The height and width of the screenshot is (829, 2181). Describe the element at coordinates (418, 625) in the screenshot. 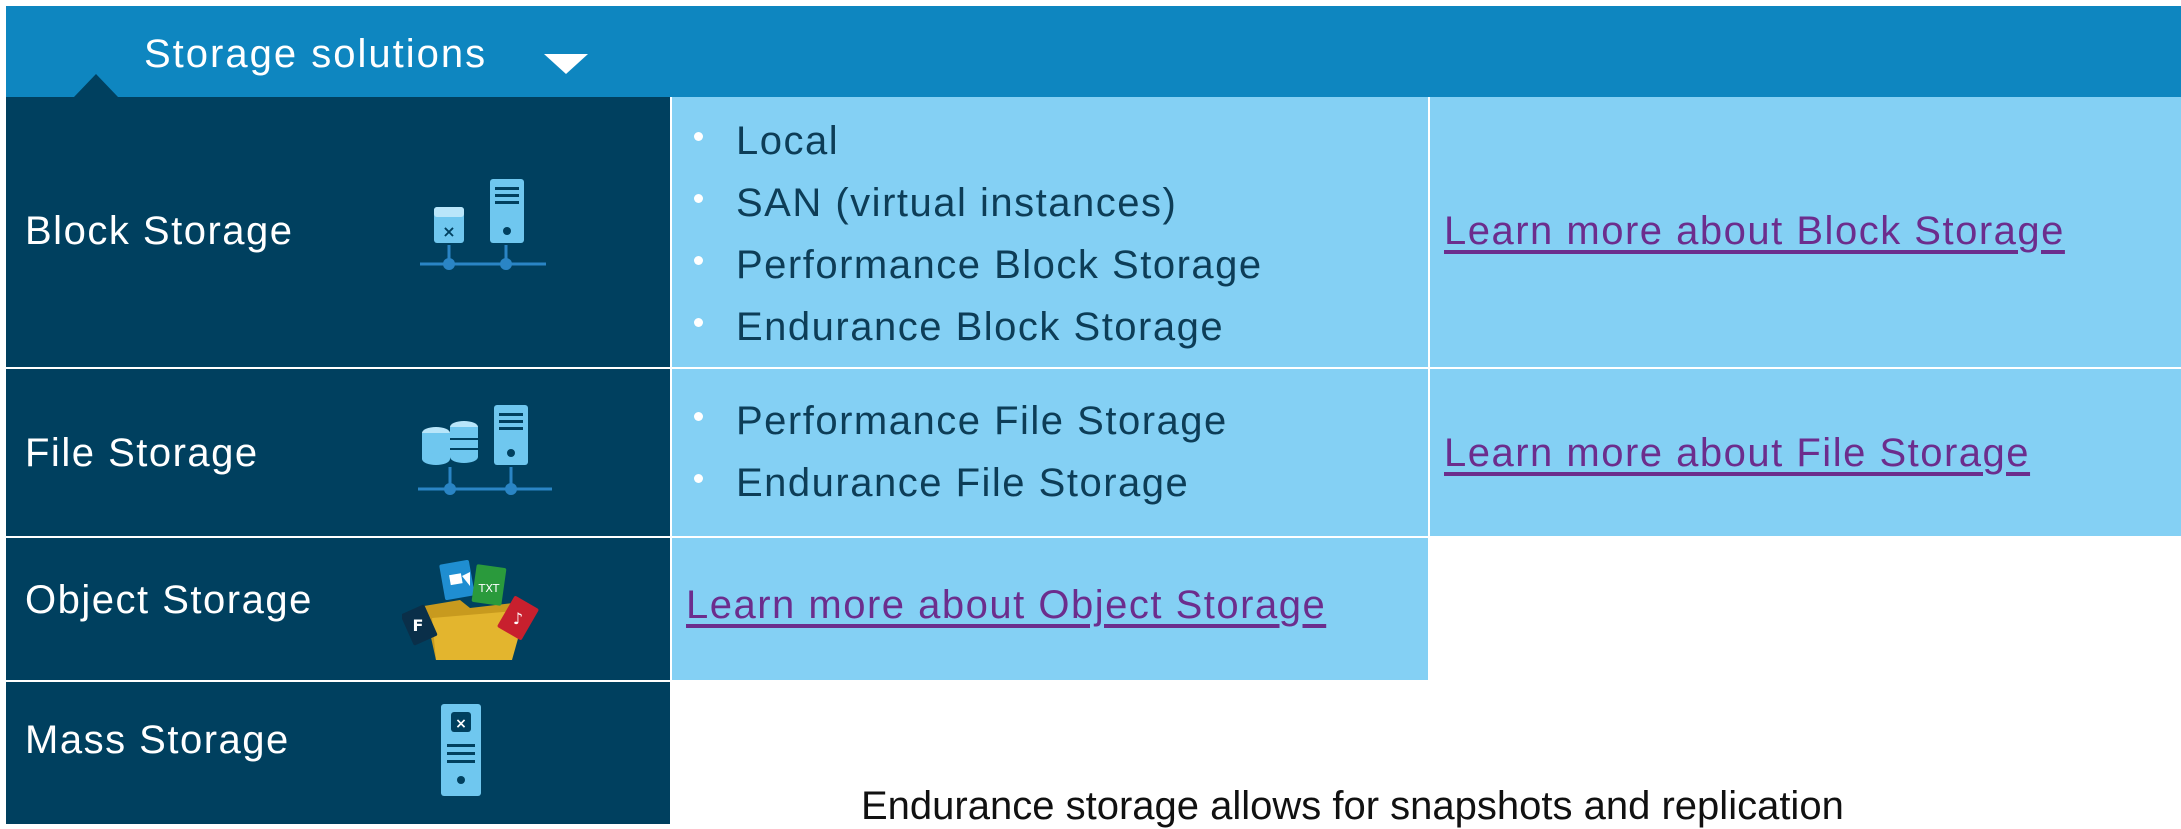

I see `svg-text: F` at that location.